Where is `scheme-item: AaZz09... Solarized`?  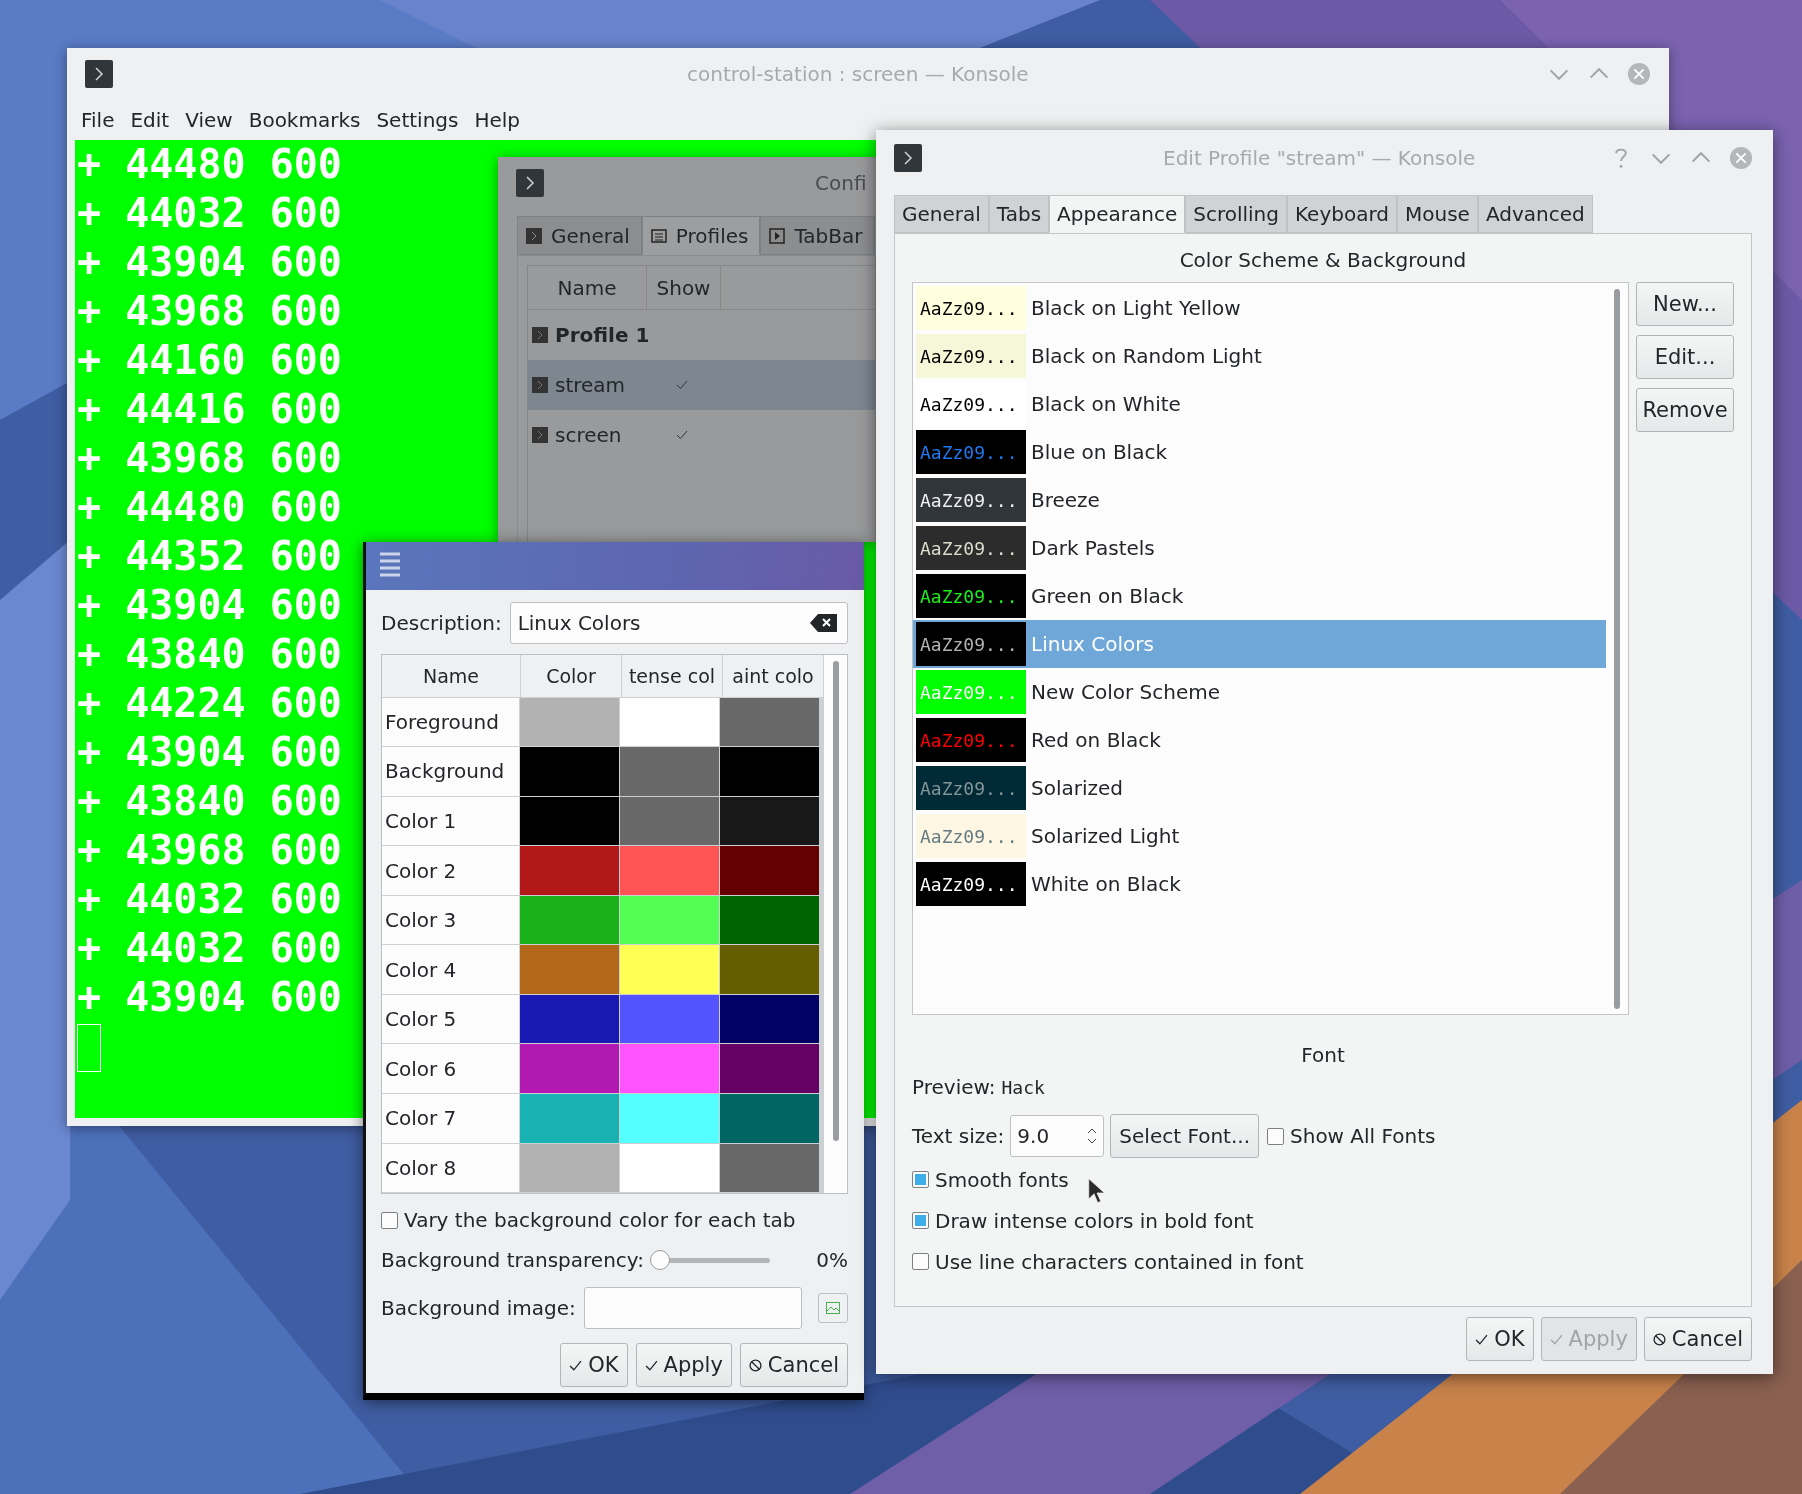
scheme-item: AaZz09... Solarized is located at coordinates (1259, 788).